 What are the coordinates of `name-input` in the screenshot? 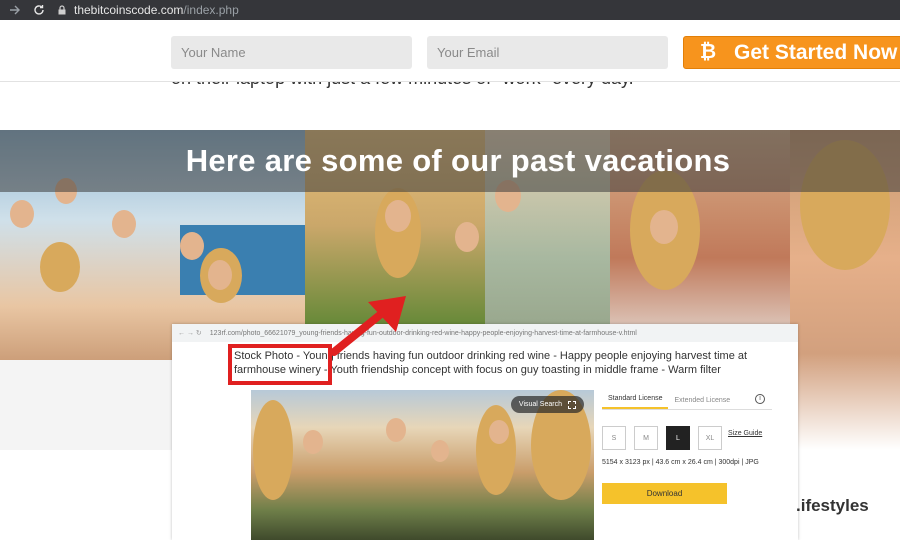 It's located at (291, 52).